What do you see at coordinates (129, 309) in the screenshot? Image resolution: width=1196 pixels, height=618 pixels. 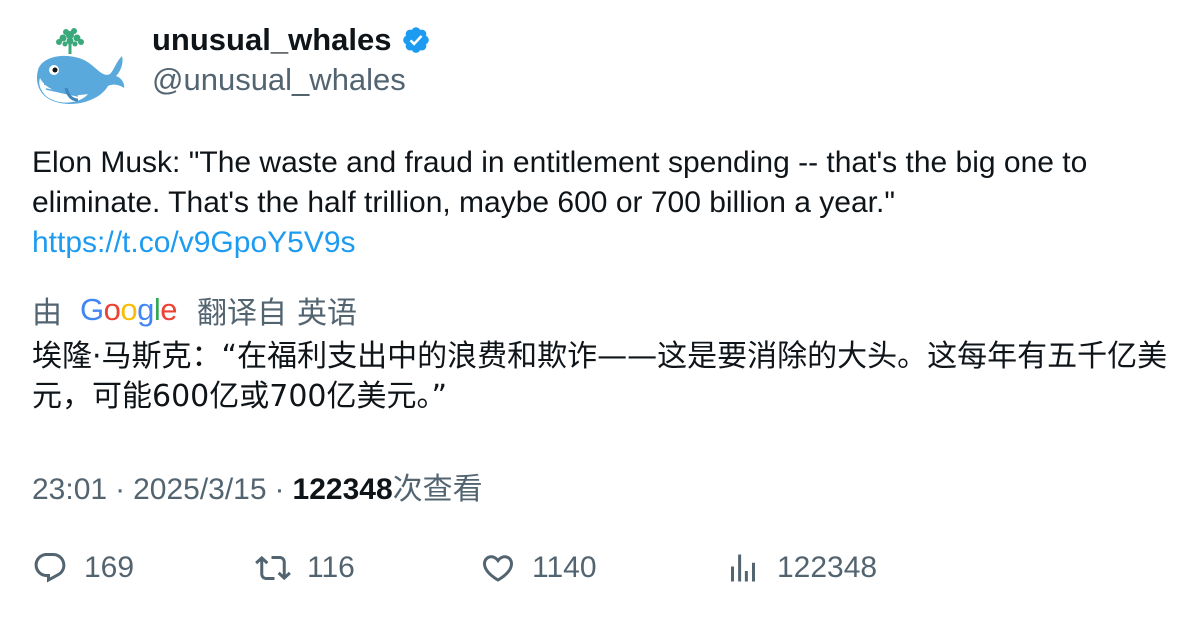 I see `google-logo: Google` at bounding box center [129, 309].